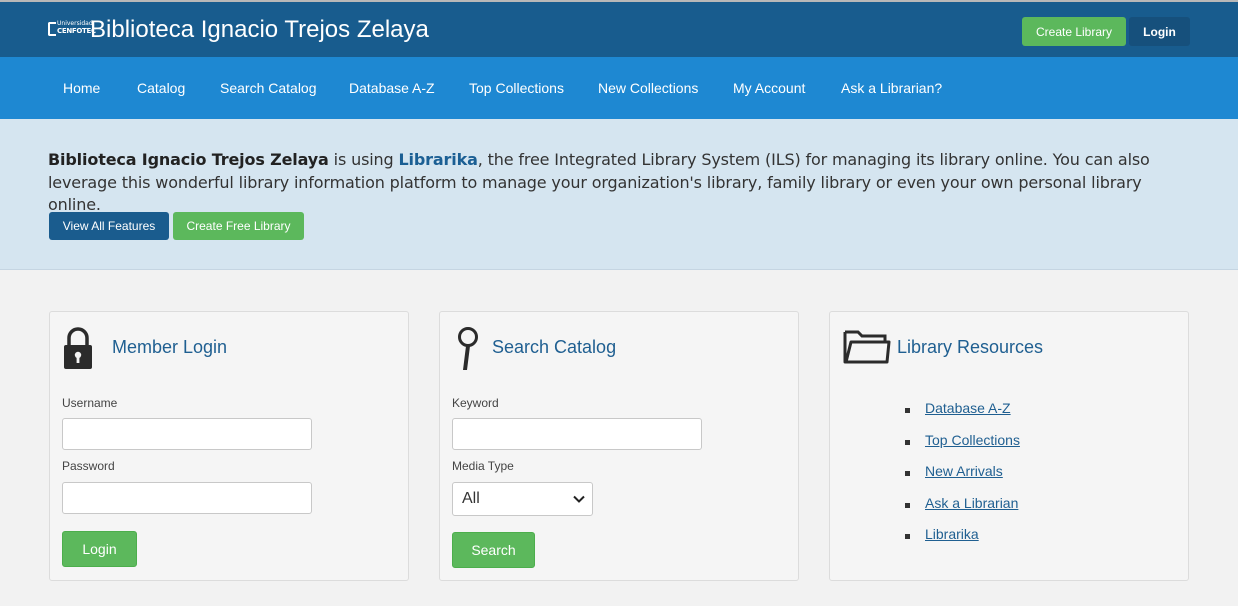  Describe the element at coordinates (259, 30) in the screenshot. I see `site-title: Biblioteca Ignacio Trejos Zelaya` at that location.